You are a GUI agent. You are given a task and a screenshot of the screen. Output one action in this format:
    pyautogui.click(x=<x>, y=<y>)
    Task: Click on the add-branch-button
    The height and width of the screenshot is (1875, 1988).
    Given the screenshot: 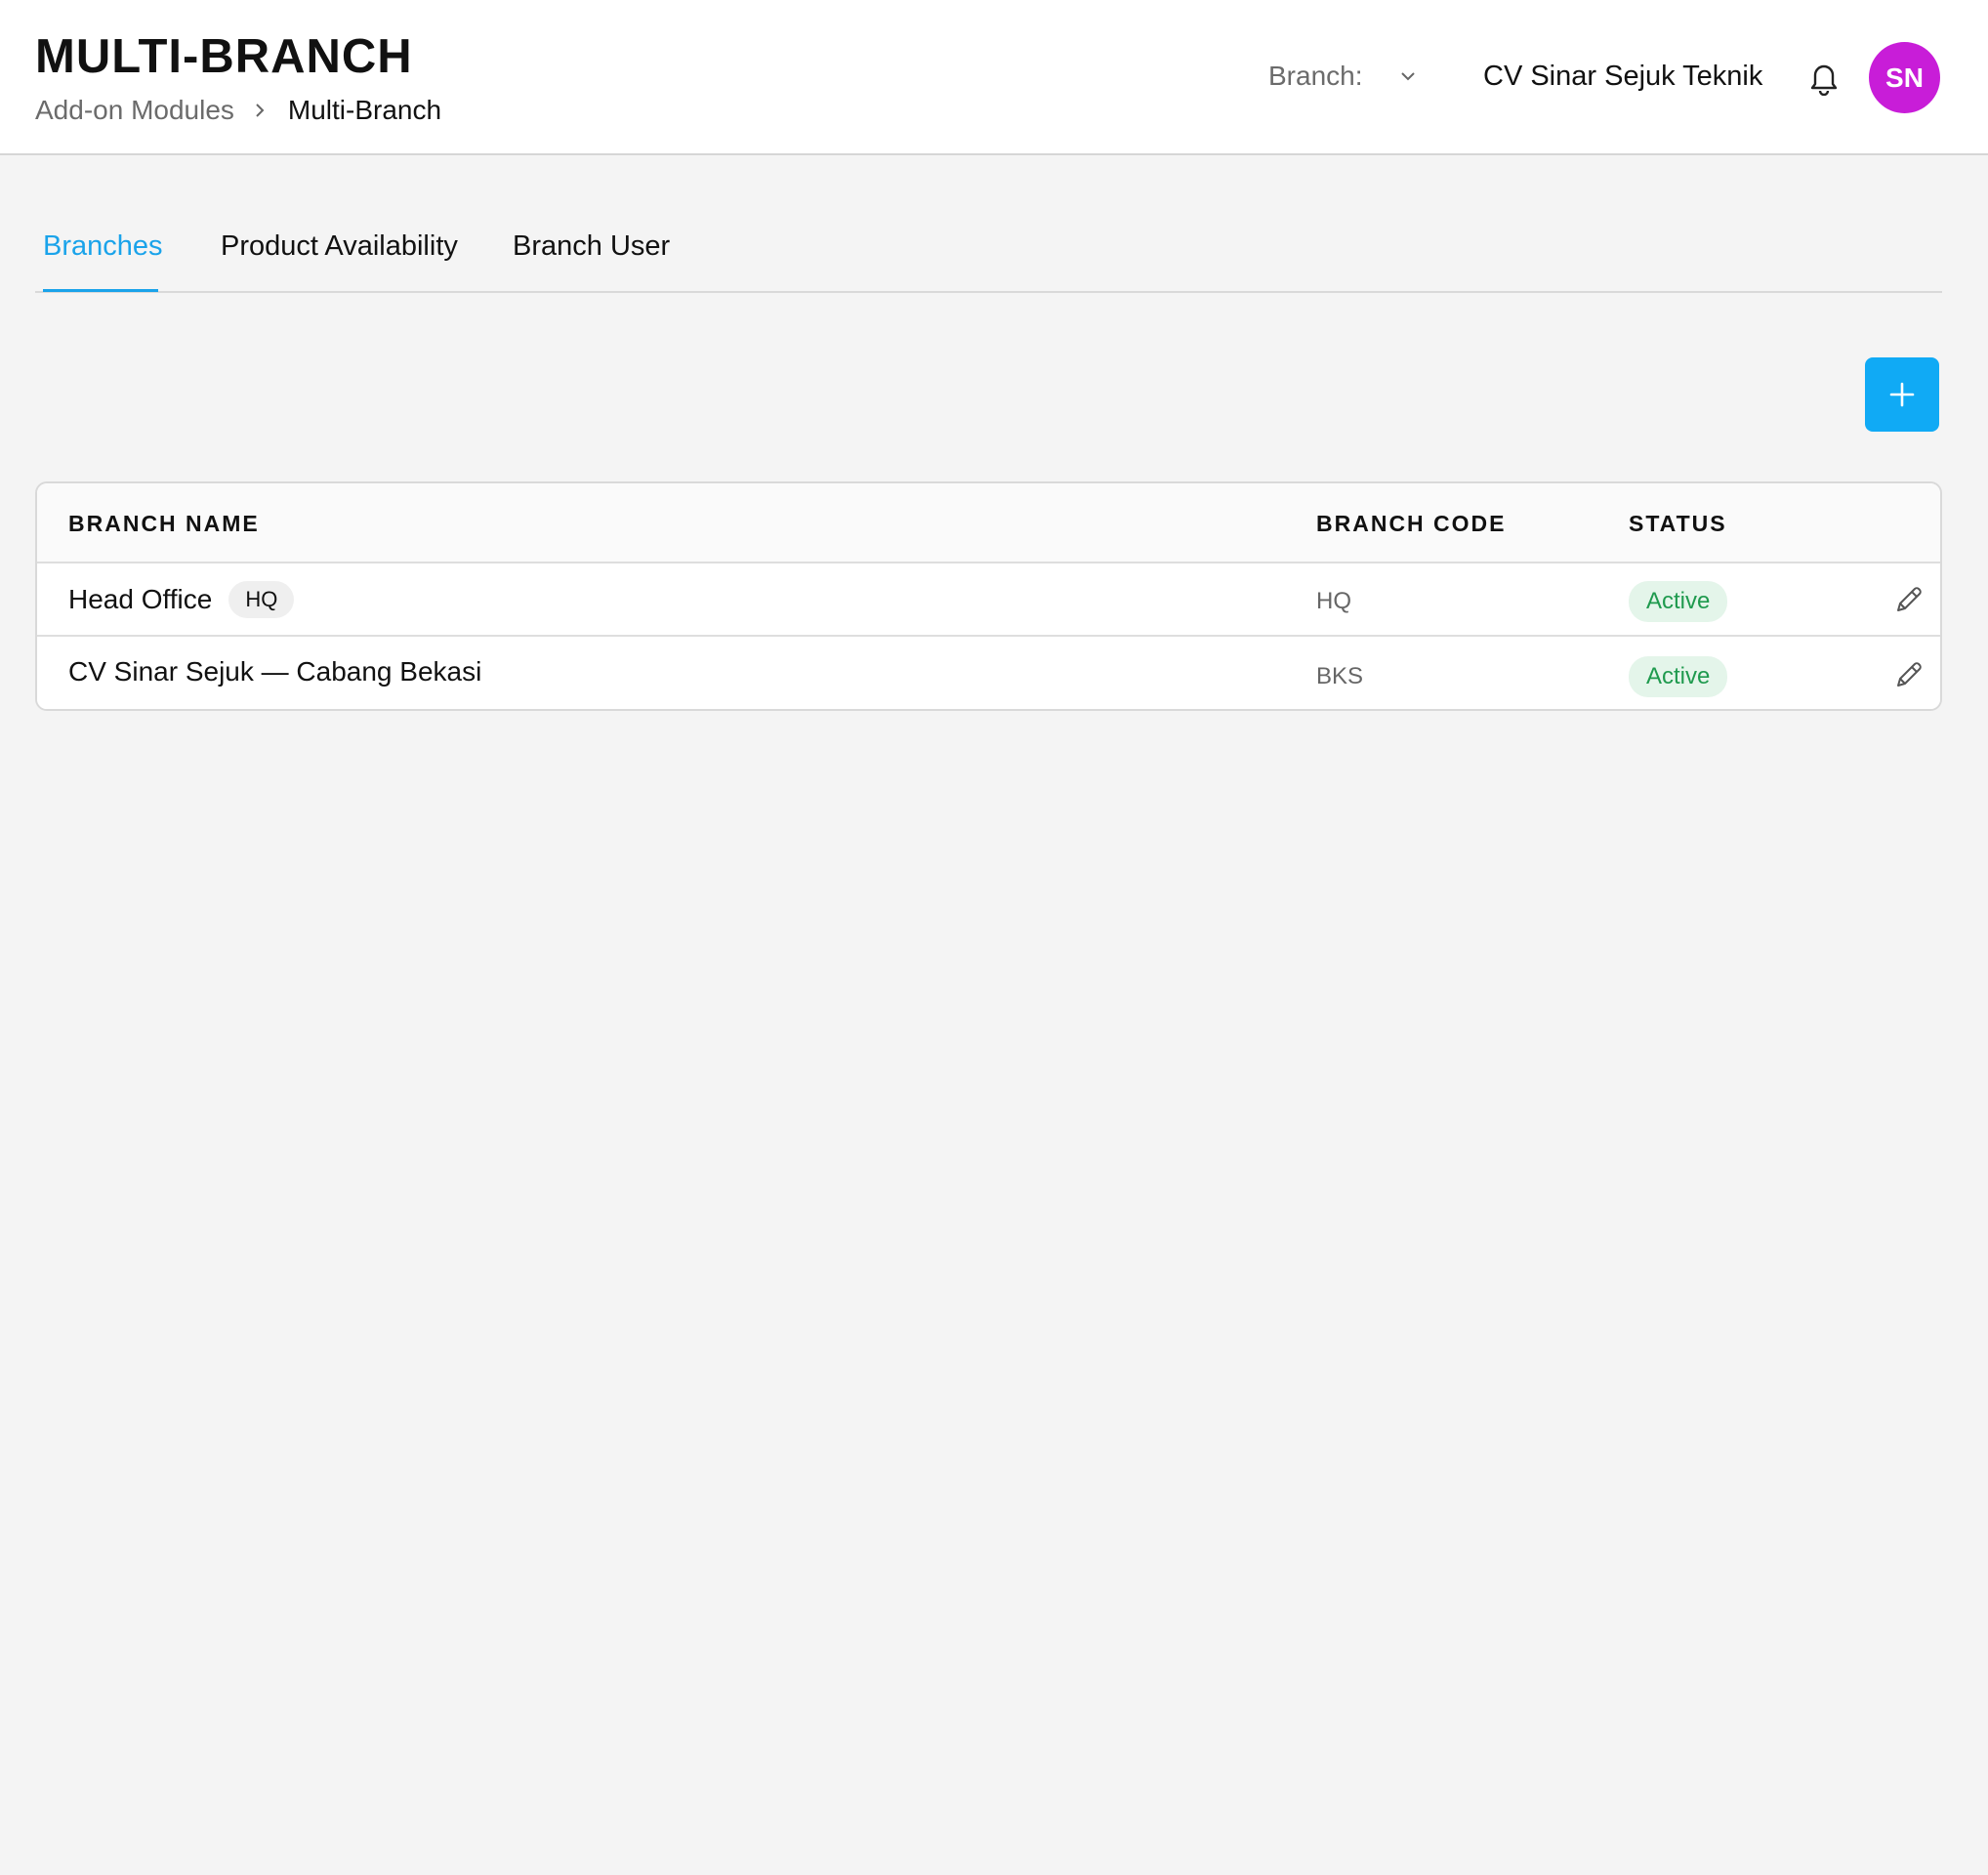 What is the action you would take?
    pyautogui.click(x=1902, y=394)
    